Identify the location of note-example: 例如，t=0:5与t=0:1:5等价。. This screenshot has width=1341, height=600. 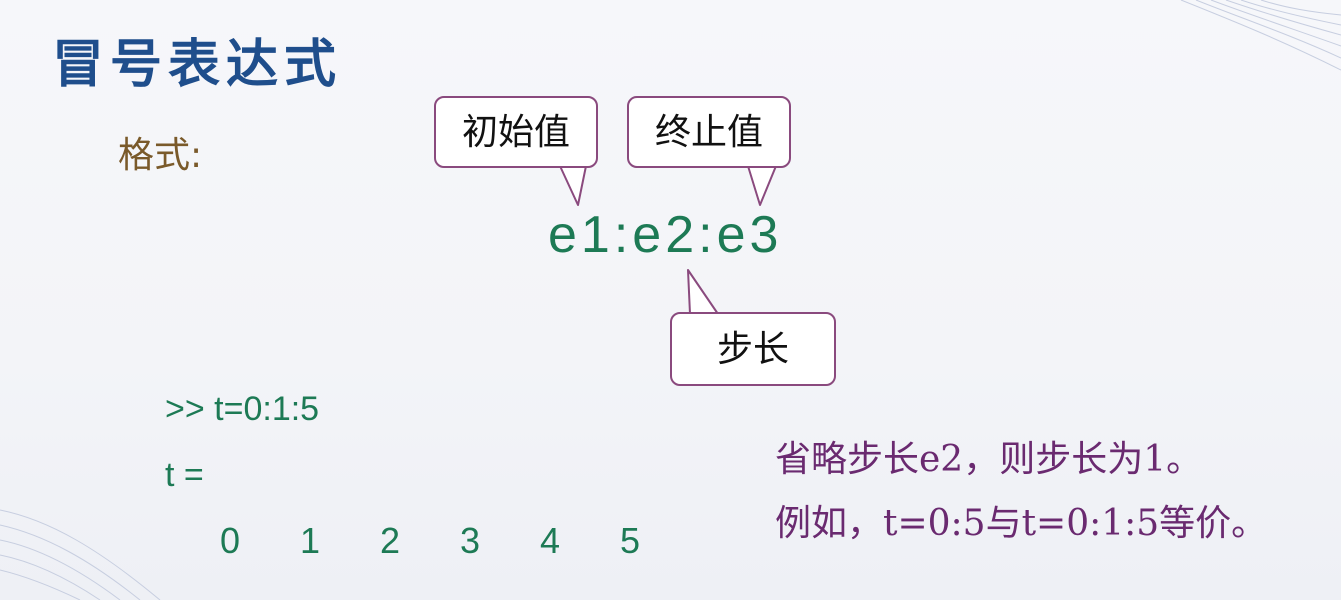
(1021, 523).